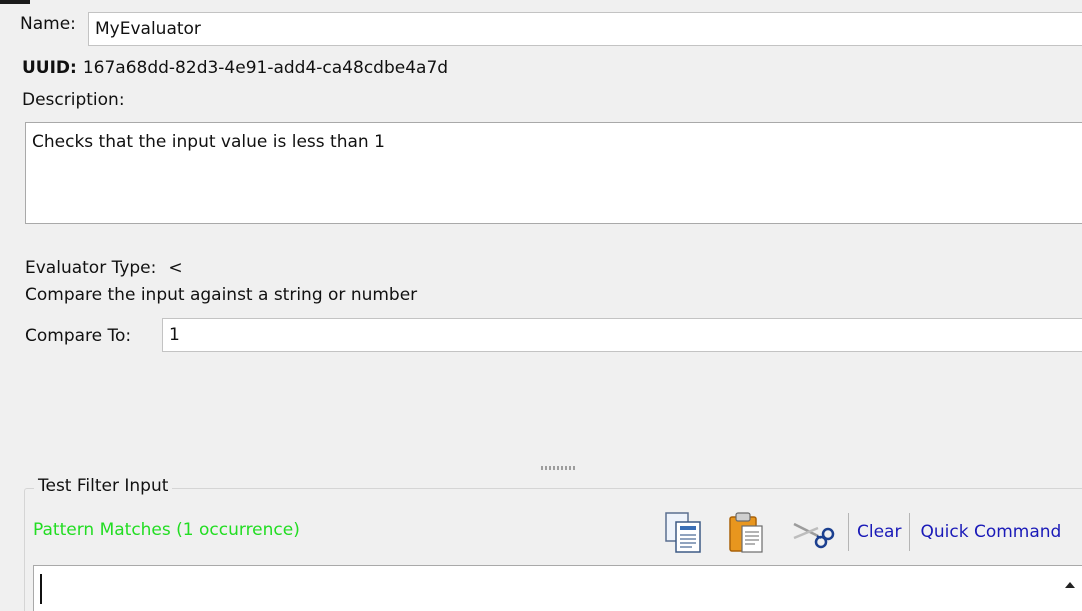  What do you see at coordinates (78, 336) in the screenshot?
I see `compare-to-label: Compare To:` at bounding box center [78, 336].